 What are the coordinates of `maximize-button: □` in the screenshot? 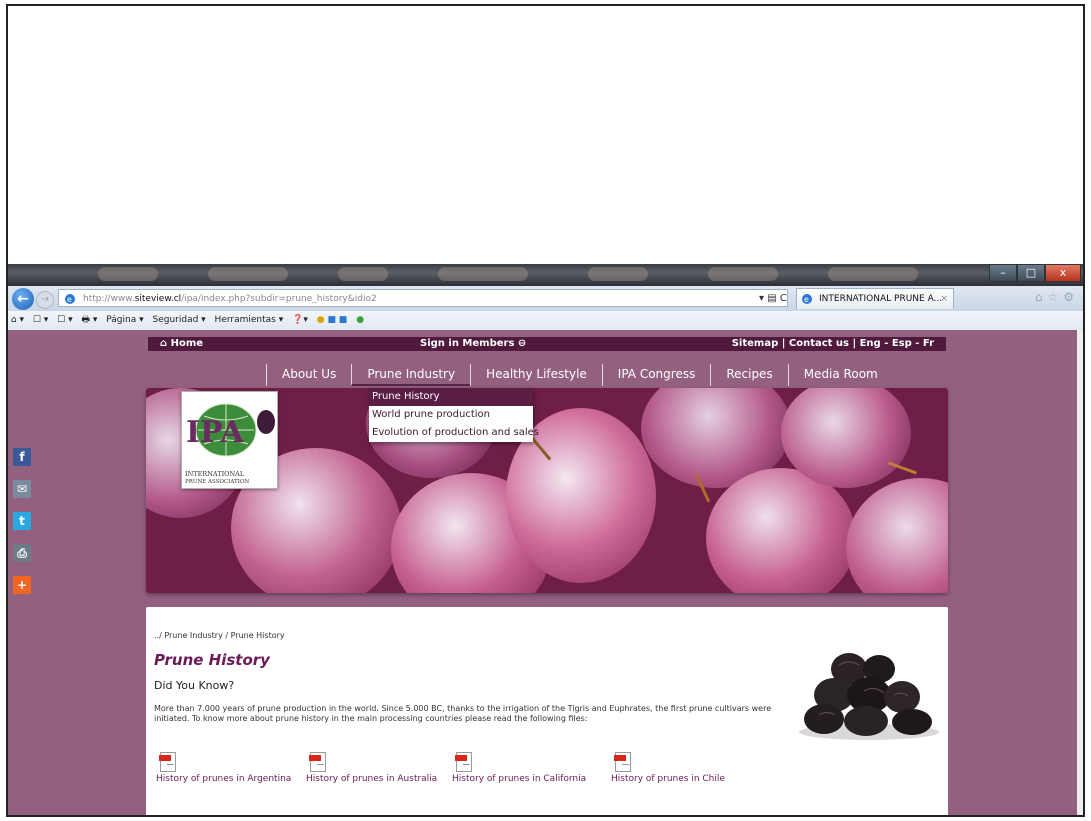 It's located at (1031, 273).